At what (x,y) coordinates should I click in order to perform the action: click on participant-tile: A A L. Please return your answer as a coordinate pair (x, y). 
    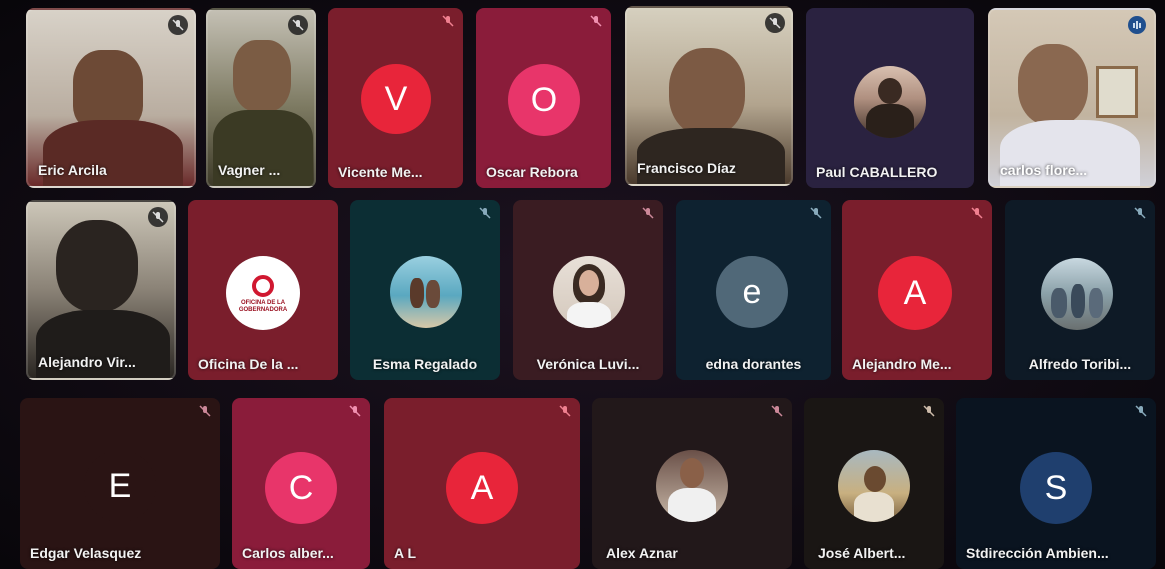
    Looking at the image, I should click on (482, 483).